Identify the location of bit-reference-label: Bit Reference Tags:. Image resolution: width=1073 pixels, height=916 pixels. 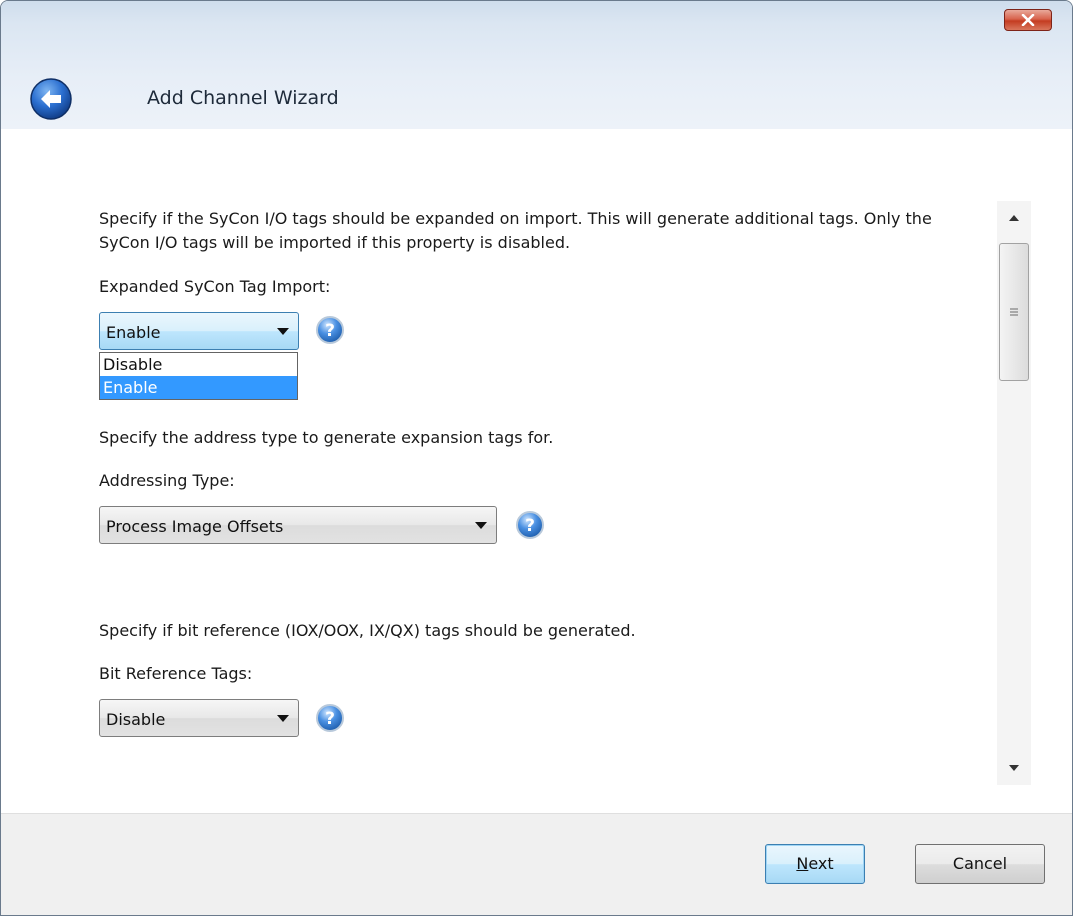
(176, 673).